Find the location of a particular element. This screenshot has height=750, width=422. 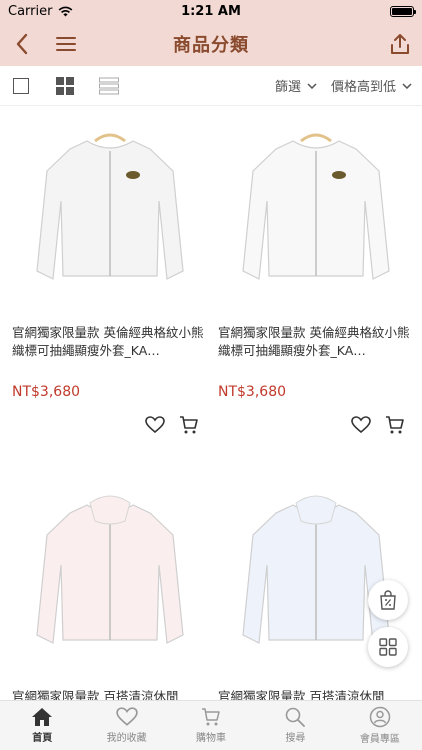

tab-cart: 購物車 is located at coordinates (211, 725).